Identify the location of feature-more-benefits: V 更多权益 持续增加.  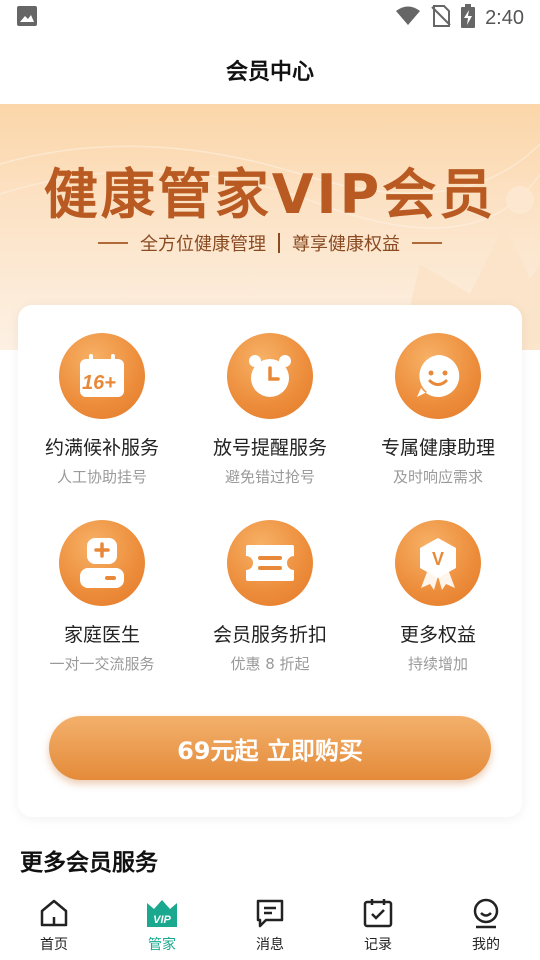
(438, 605).